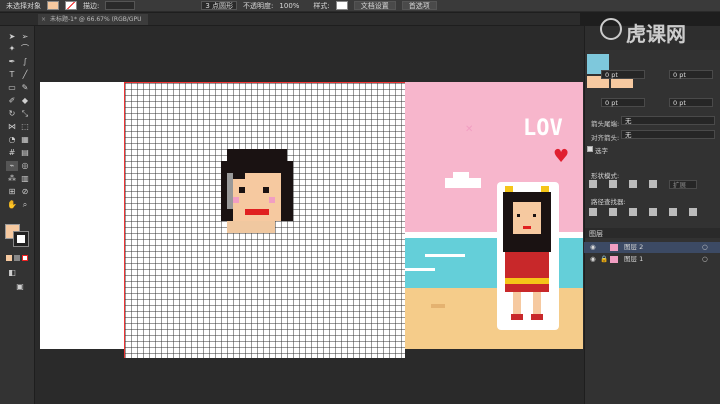 Image resolution: width=720 pixels, height=404 pixels. I want to click on slice-icon: ⊘, so click(25, 192).